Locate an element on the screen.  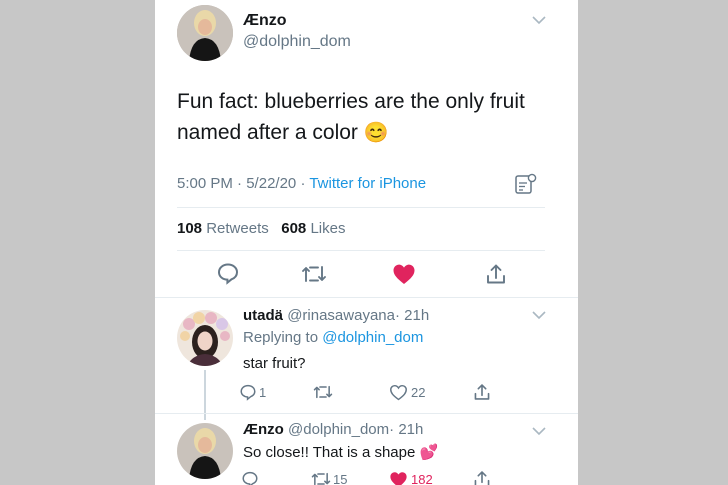
author-avatar is located at coordinates (205, 33).